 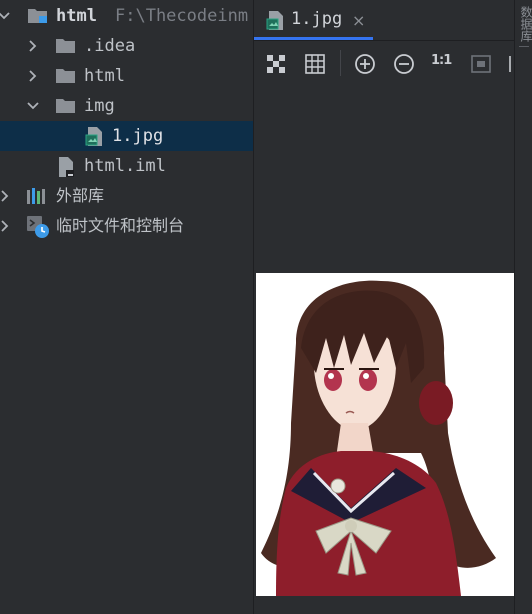 I want to click on close-icon: ×, so click(x=358, y=20).